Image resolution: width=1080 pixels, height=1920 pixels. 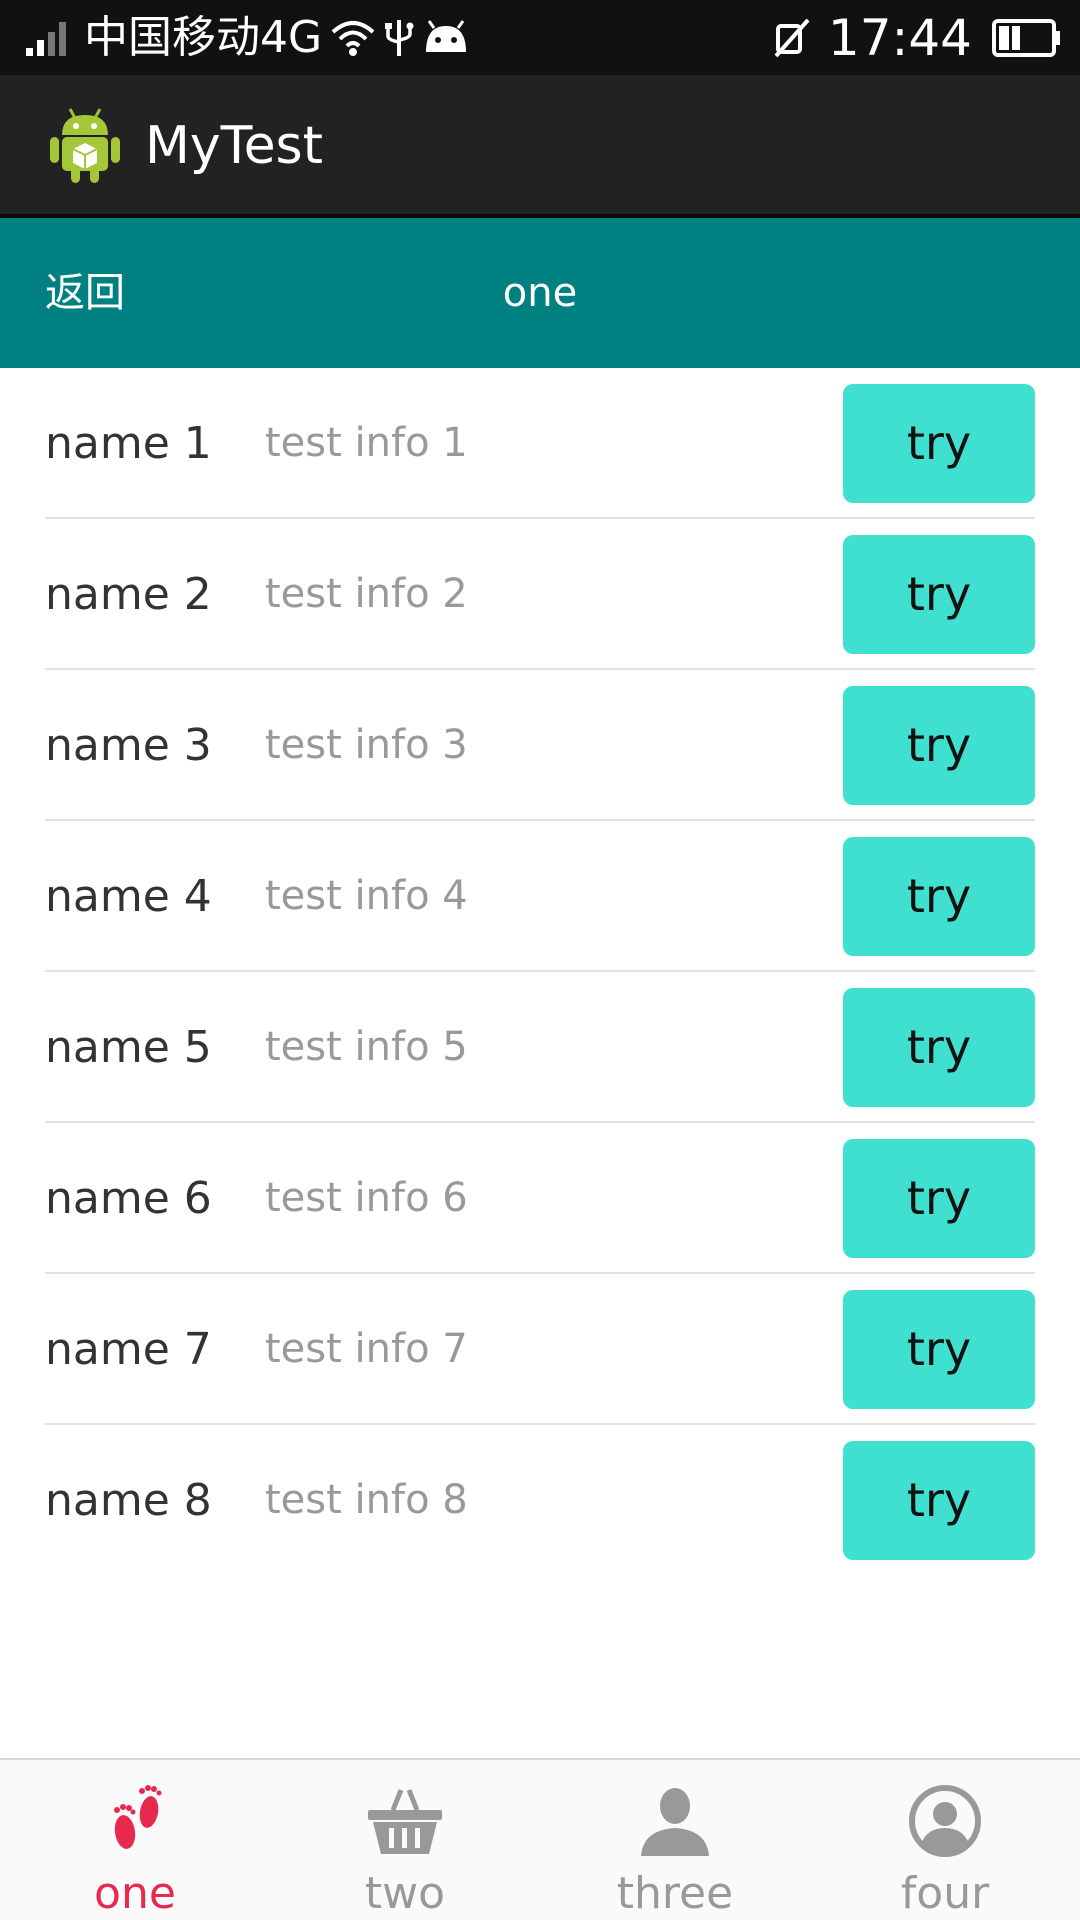 I want to click on item-info: test info 8, so click(x=366, y=1500).